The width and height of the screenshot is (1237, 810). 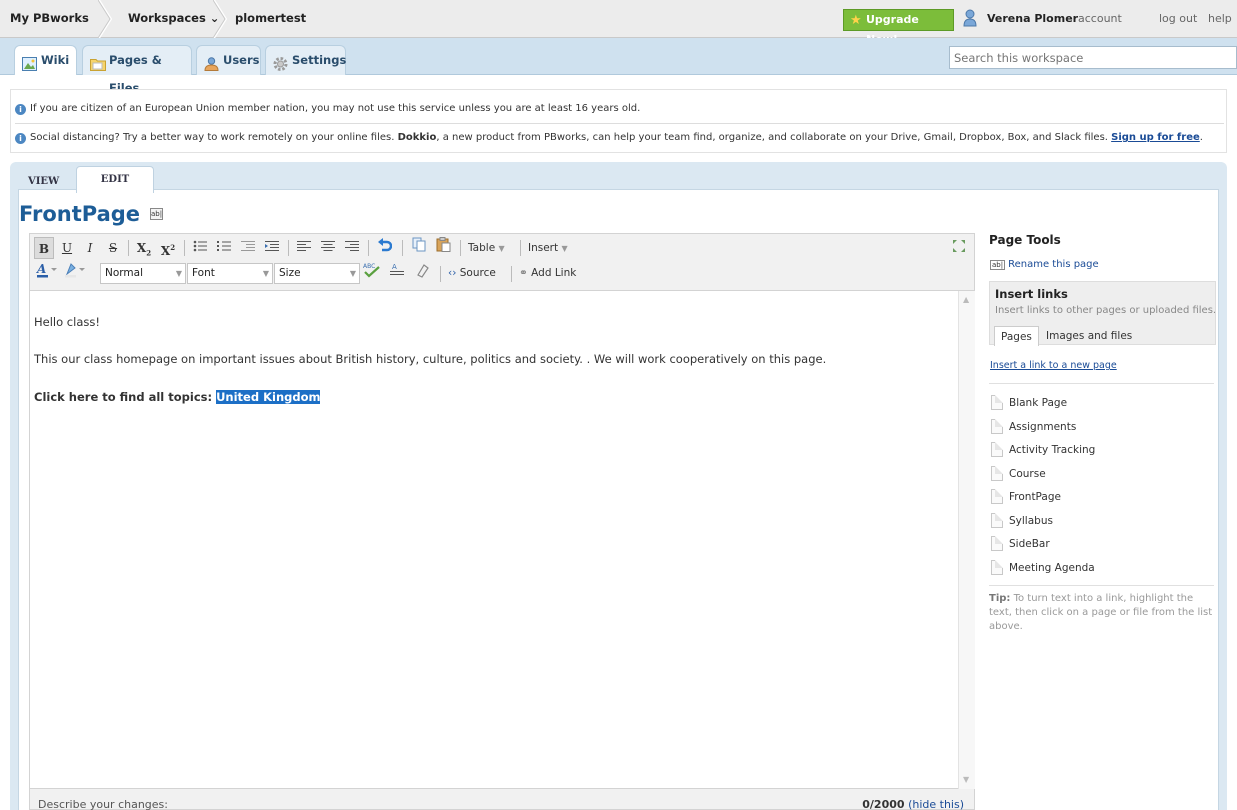 What do you see at coordinates (248, 248) in the screenshot?
I see `outdent-icon` at bounding box center [248, 248].